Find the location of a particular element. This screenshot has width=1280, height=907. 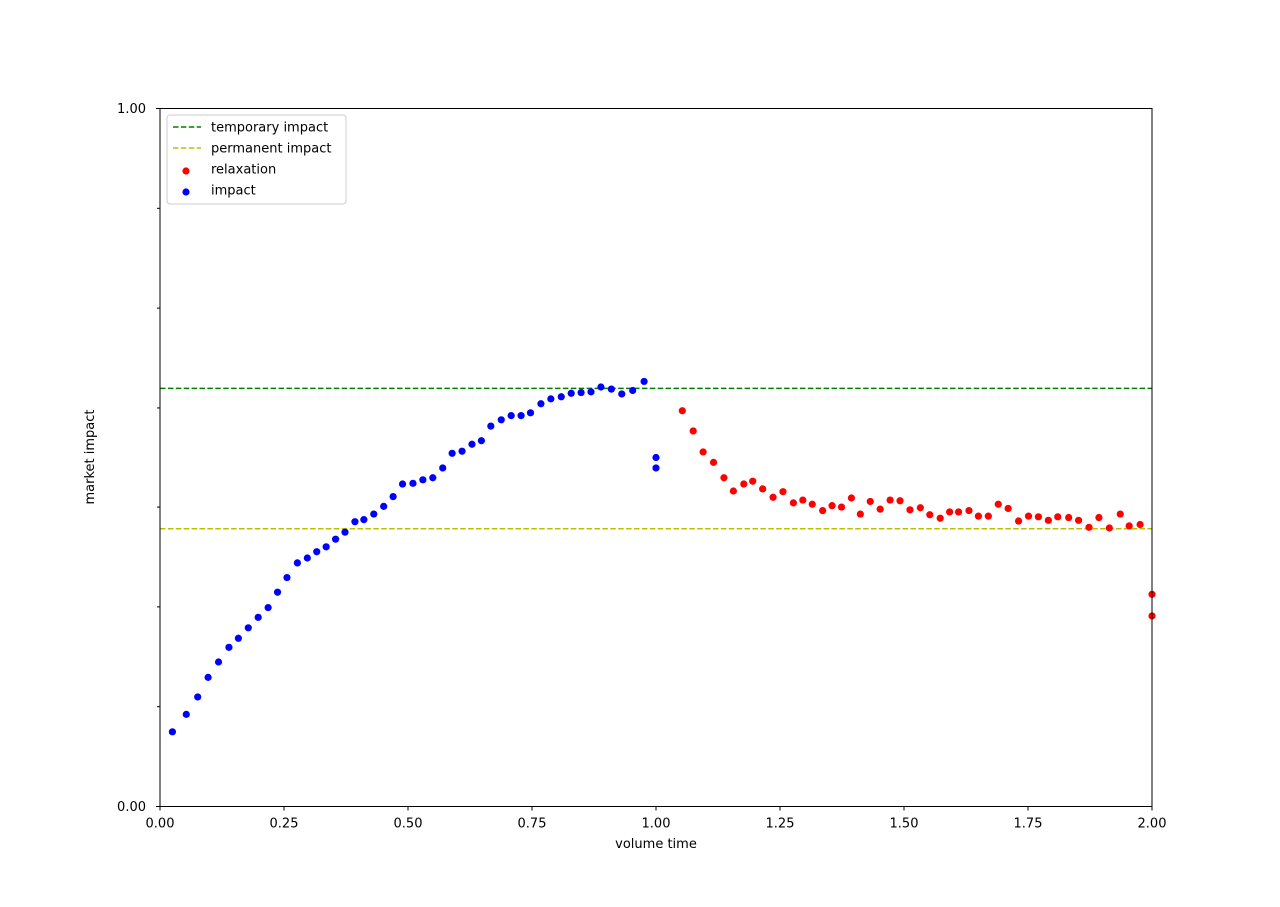

x-tick-label: 2.00 is located at coordinates (1152, 824).